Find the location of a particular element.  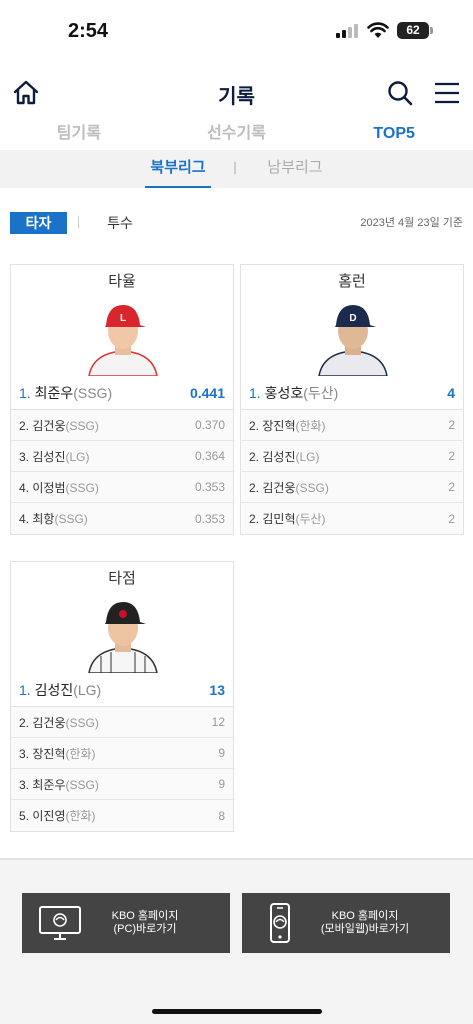

battery-indicator: 62 is located at coordinates (413, 30).